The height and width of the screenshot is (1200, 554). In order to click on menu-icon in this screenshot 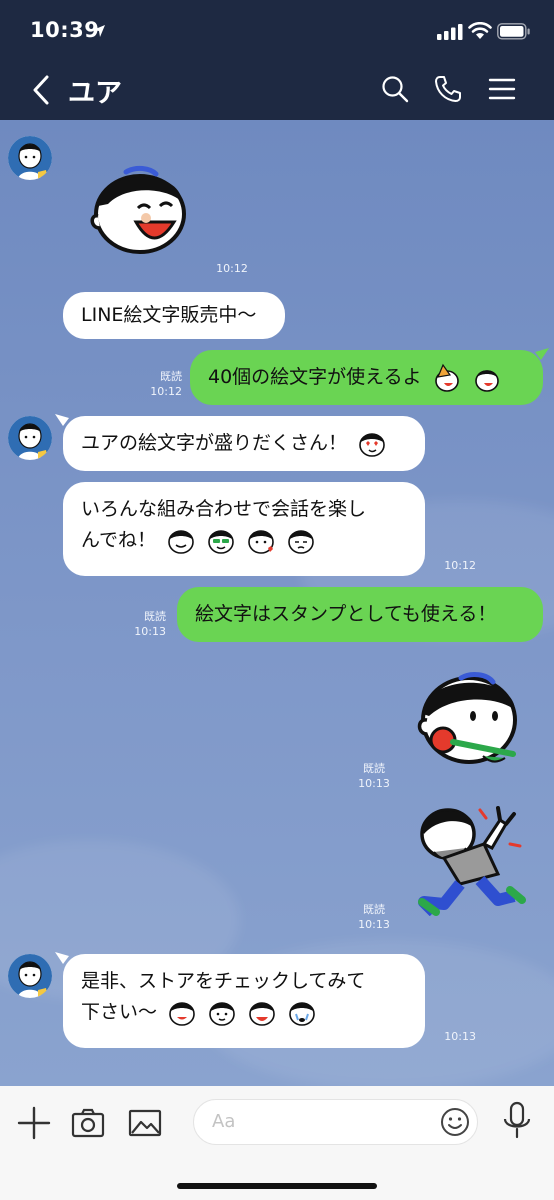, I will do `click(502, 89)`.